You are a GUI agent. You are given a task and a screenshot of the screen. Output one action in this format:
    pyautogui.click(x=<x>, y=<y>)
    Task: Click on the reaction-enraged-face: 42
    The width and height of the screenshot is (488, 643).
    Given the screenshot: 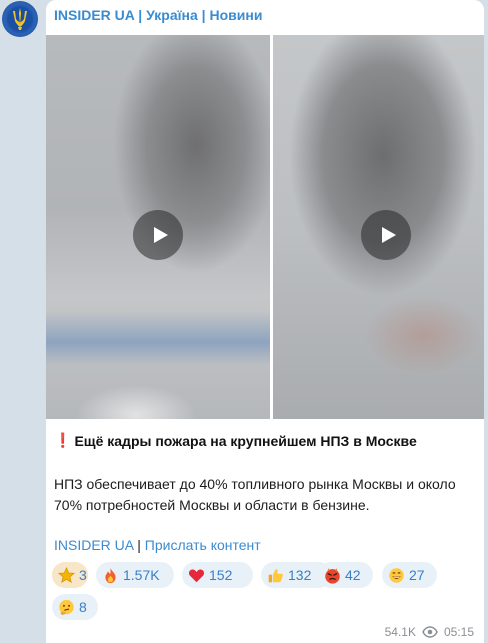 What is the action you would take?
    pyautogui.click(x=345, y=575)
    